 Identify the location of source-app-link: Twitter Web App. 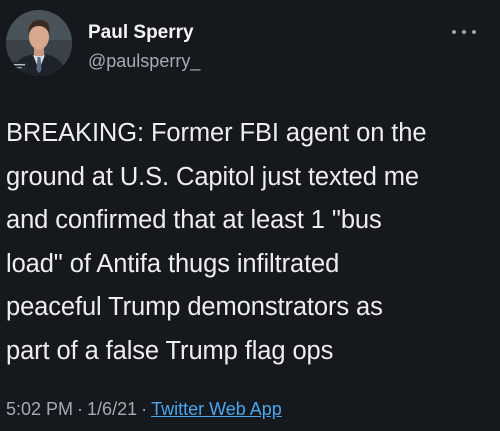
(216, 409).